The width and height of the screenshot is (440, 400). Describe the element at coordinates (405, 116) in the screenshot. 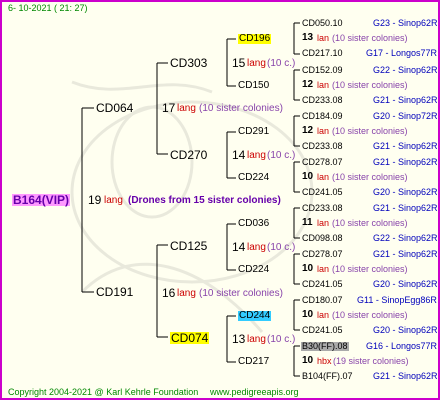

I see `gen4-mother-info: G20 - Sinop72R` at that location.